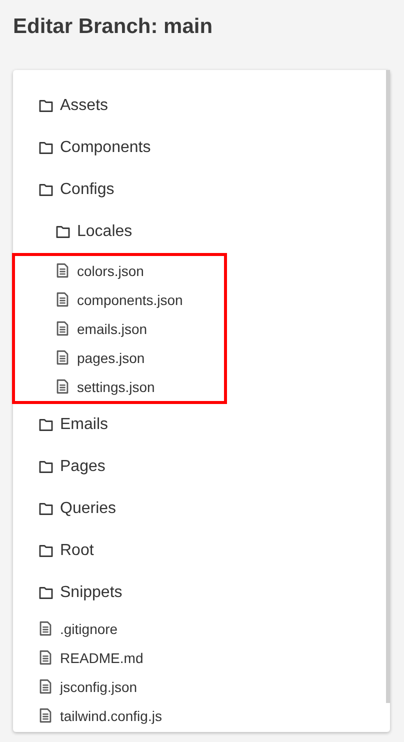 The image size is (404, 742). Describe the element at coordinates (201, 148) in the screenshot. I see `folder-item: Components` at that location.